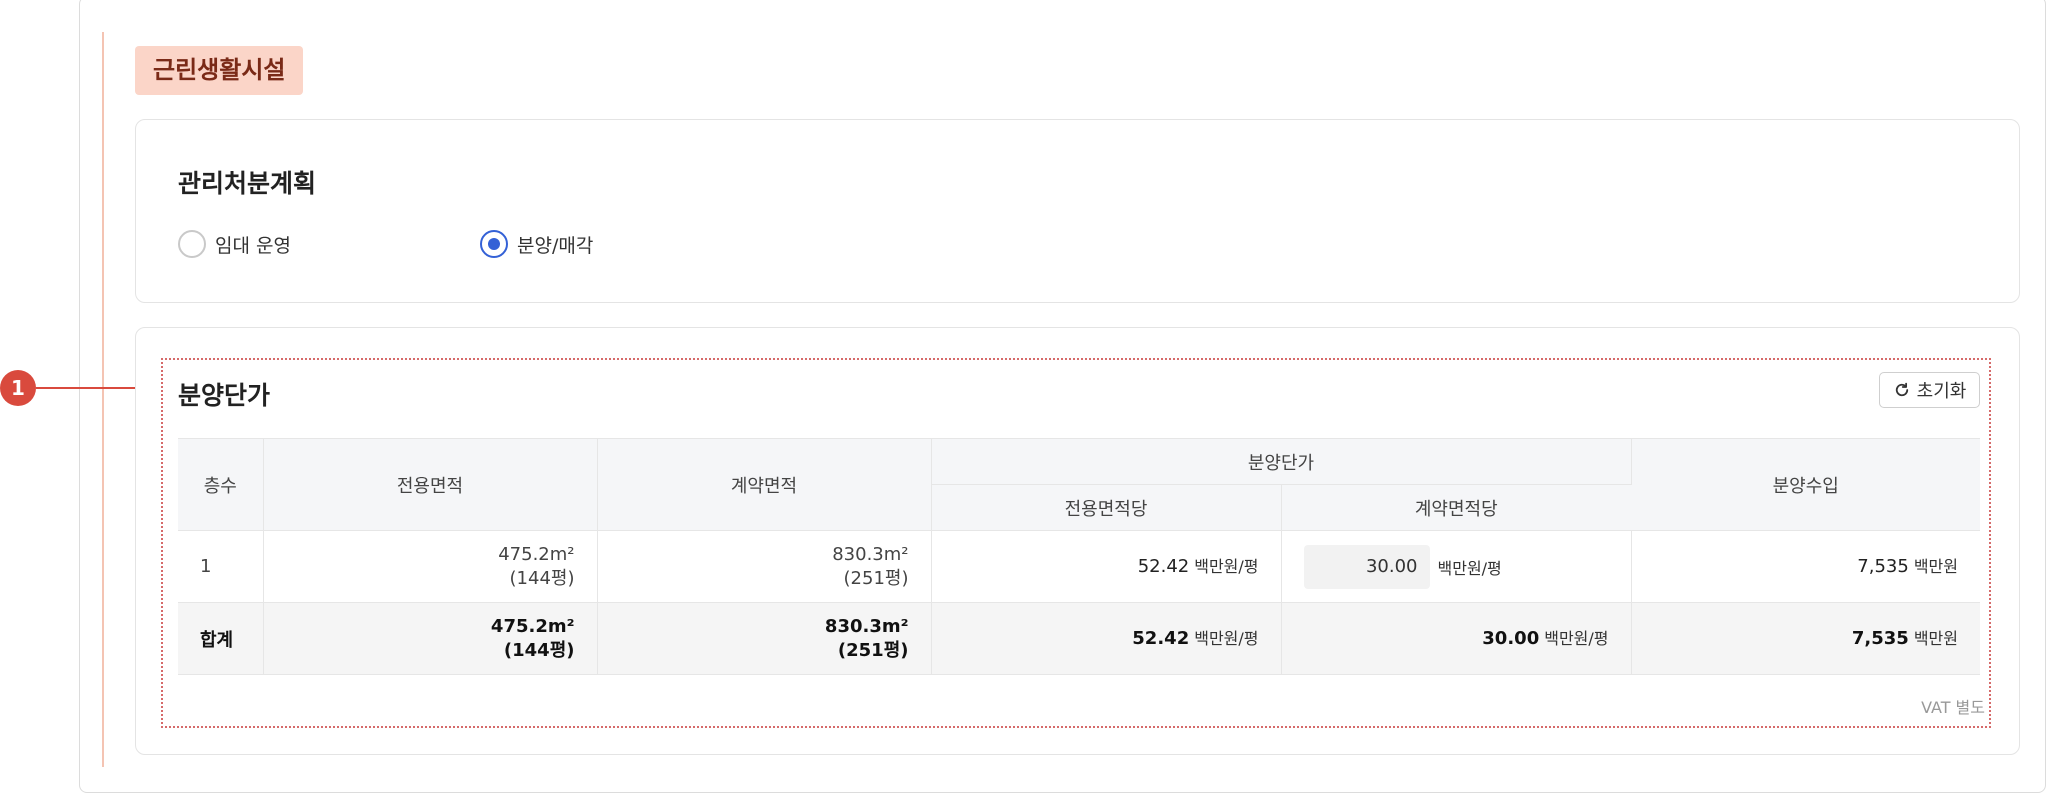 This screenshot has height=793, width=2048. I want to click on exclusive-area-pyeong: (144평), so click(542, 578).